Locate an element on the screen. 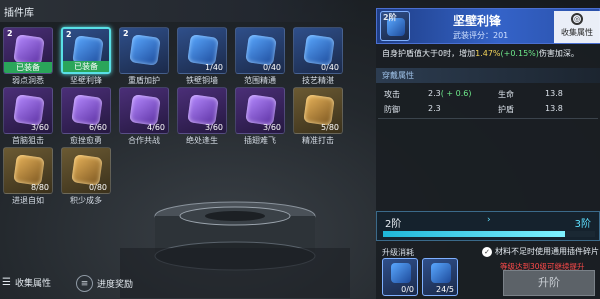 The height and width of the screenshot is (299, 600). plugin-card: 8/80 进退自如 is located at coordinates (28, 177).